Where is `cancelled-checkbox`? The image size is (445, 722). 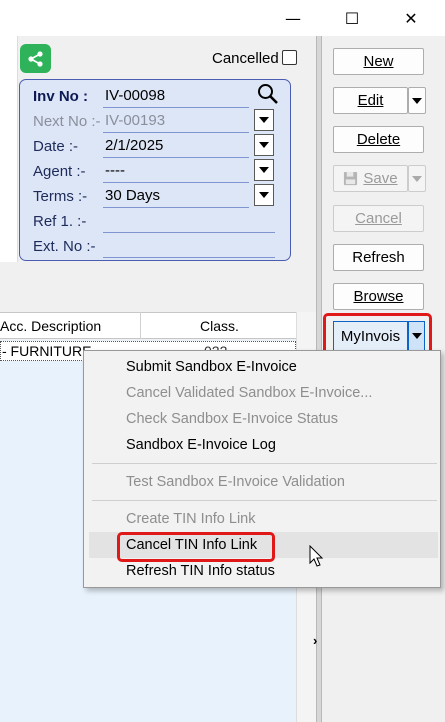
cancelled-checkbox is located at coordinates (289, 57).